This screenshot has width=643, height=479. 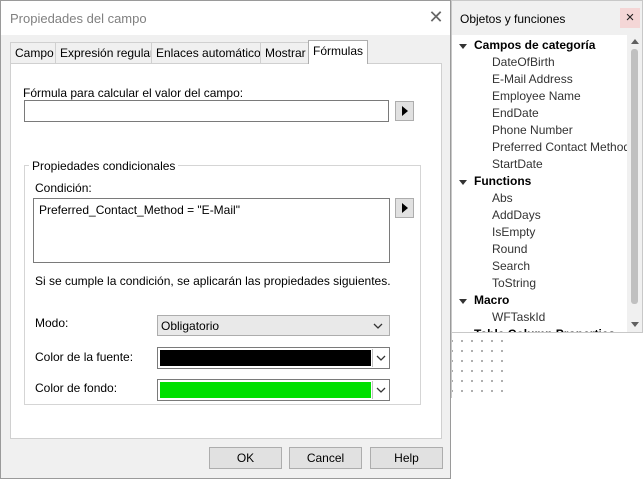 I want to click on tab-expresion-regular: Expresión regular, so click(x=107, y=52).